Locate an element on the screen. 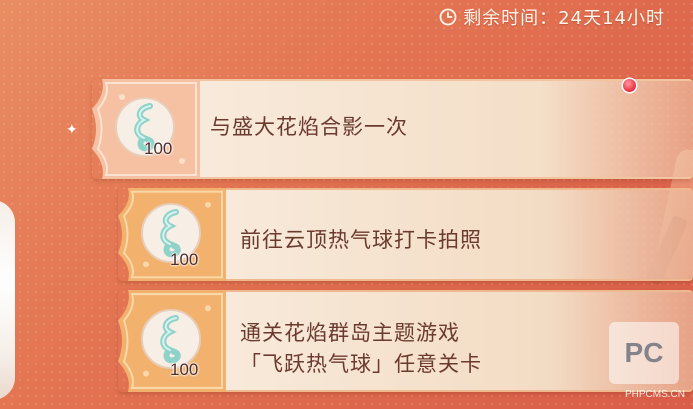 The width and height of the screenshot is (693, 409). watermark-logo: PC is located at coordinates (644, 353).